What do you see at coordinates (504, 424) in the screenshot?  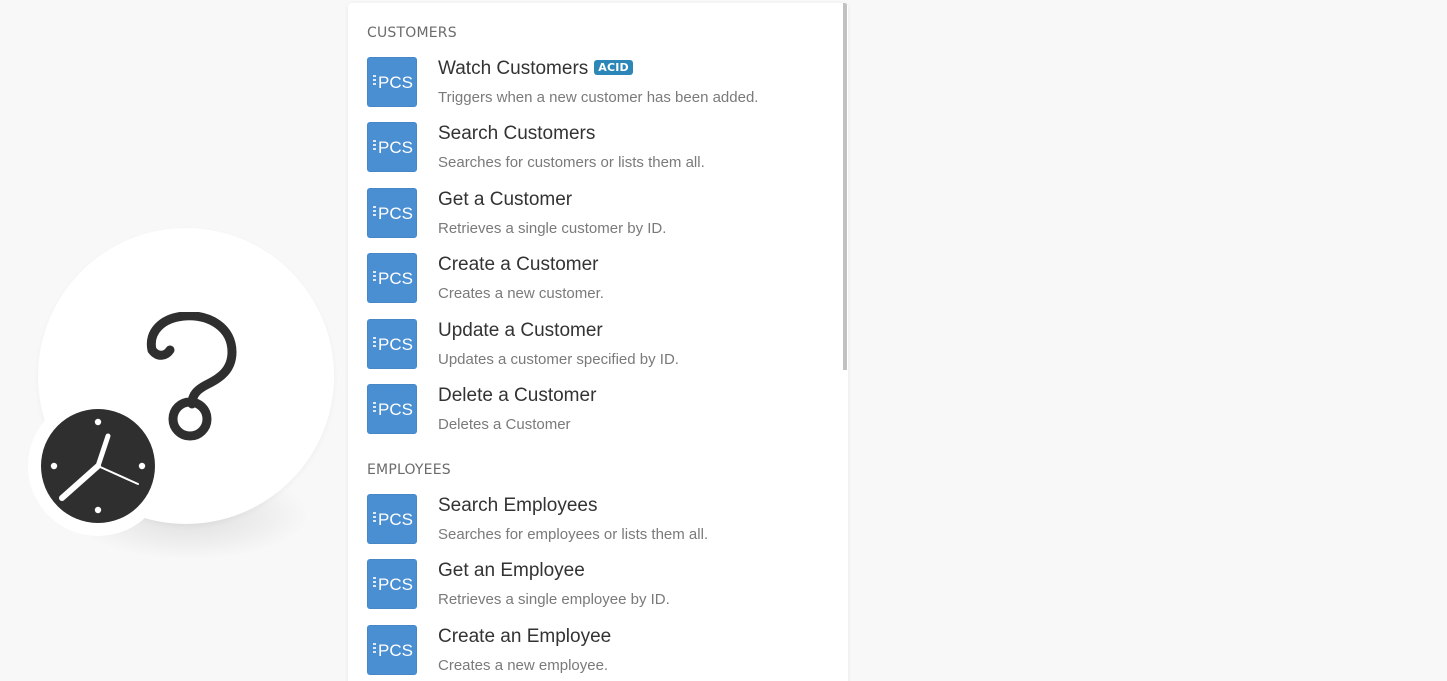 I see `module-item-description: Deletes a Customer` at bounding box center [504, 424].